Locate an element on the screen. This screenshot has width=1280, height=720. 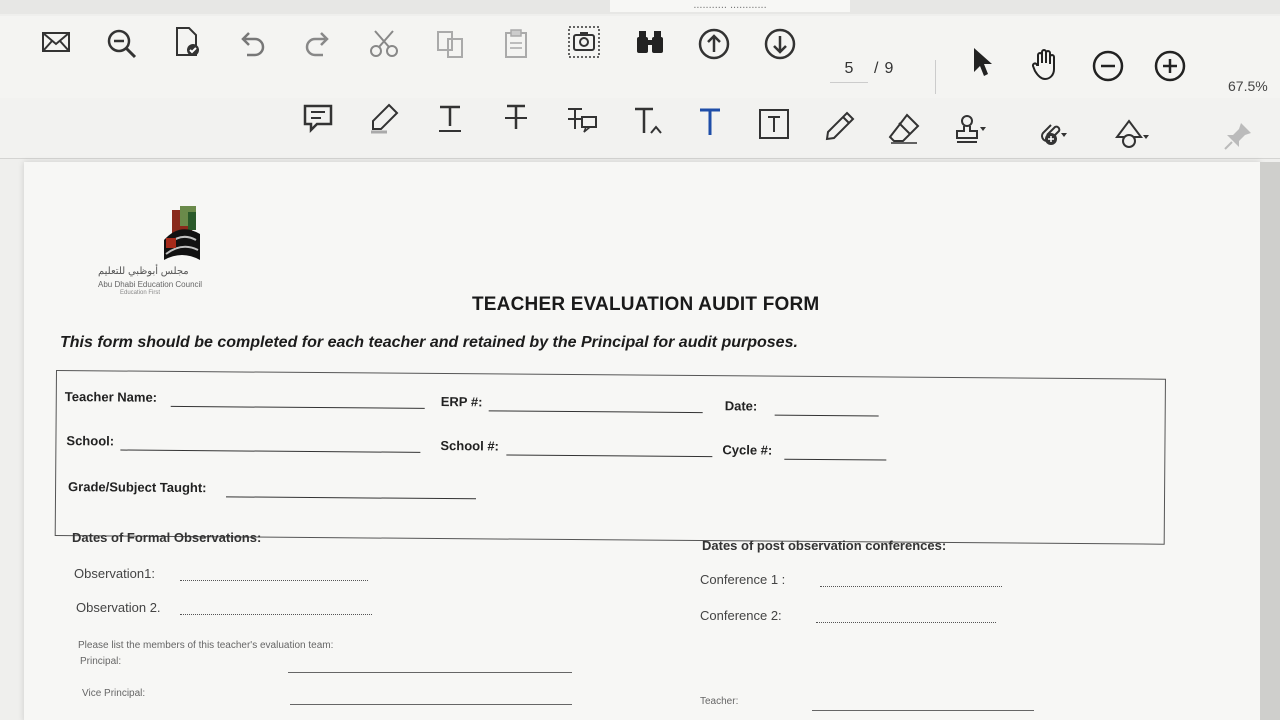
formal-observations-heading: Dates of Formal Observations: is located at coordinates (167, 537).